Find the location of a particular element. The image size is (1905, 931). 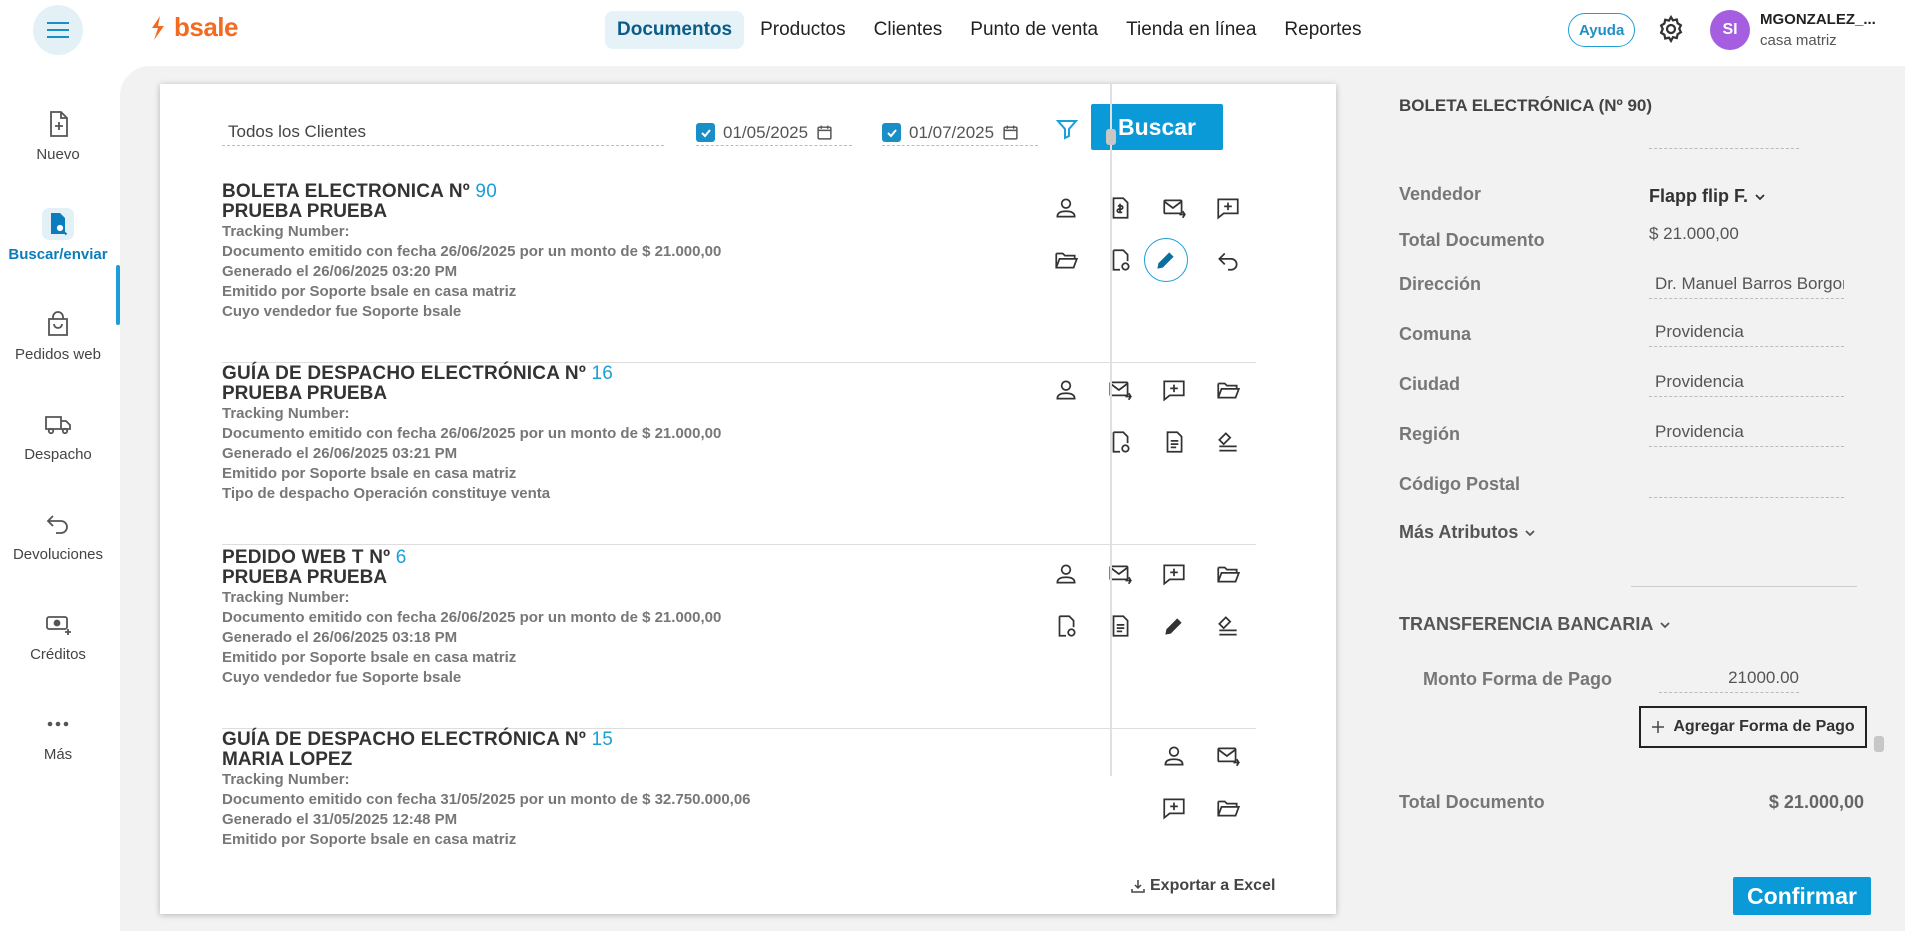

nav-productos: Productos is located at coordinates (803, 30).